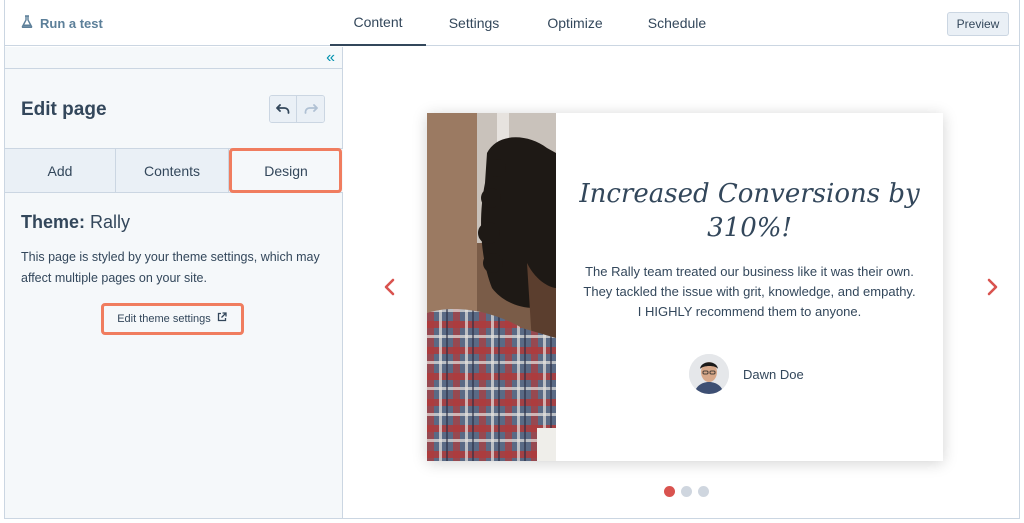  What do you see at coordinates (27, 23) in the screenshot?
I see `flask-icon` at bounding box center [27, 23].